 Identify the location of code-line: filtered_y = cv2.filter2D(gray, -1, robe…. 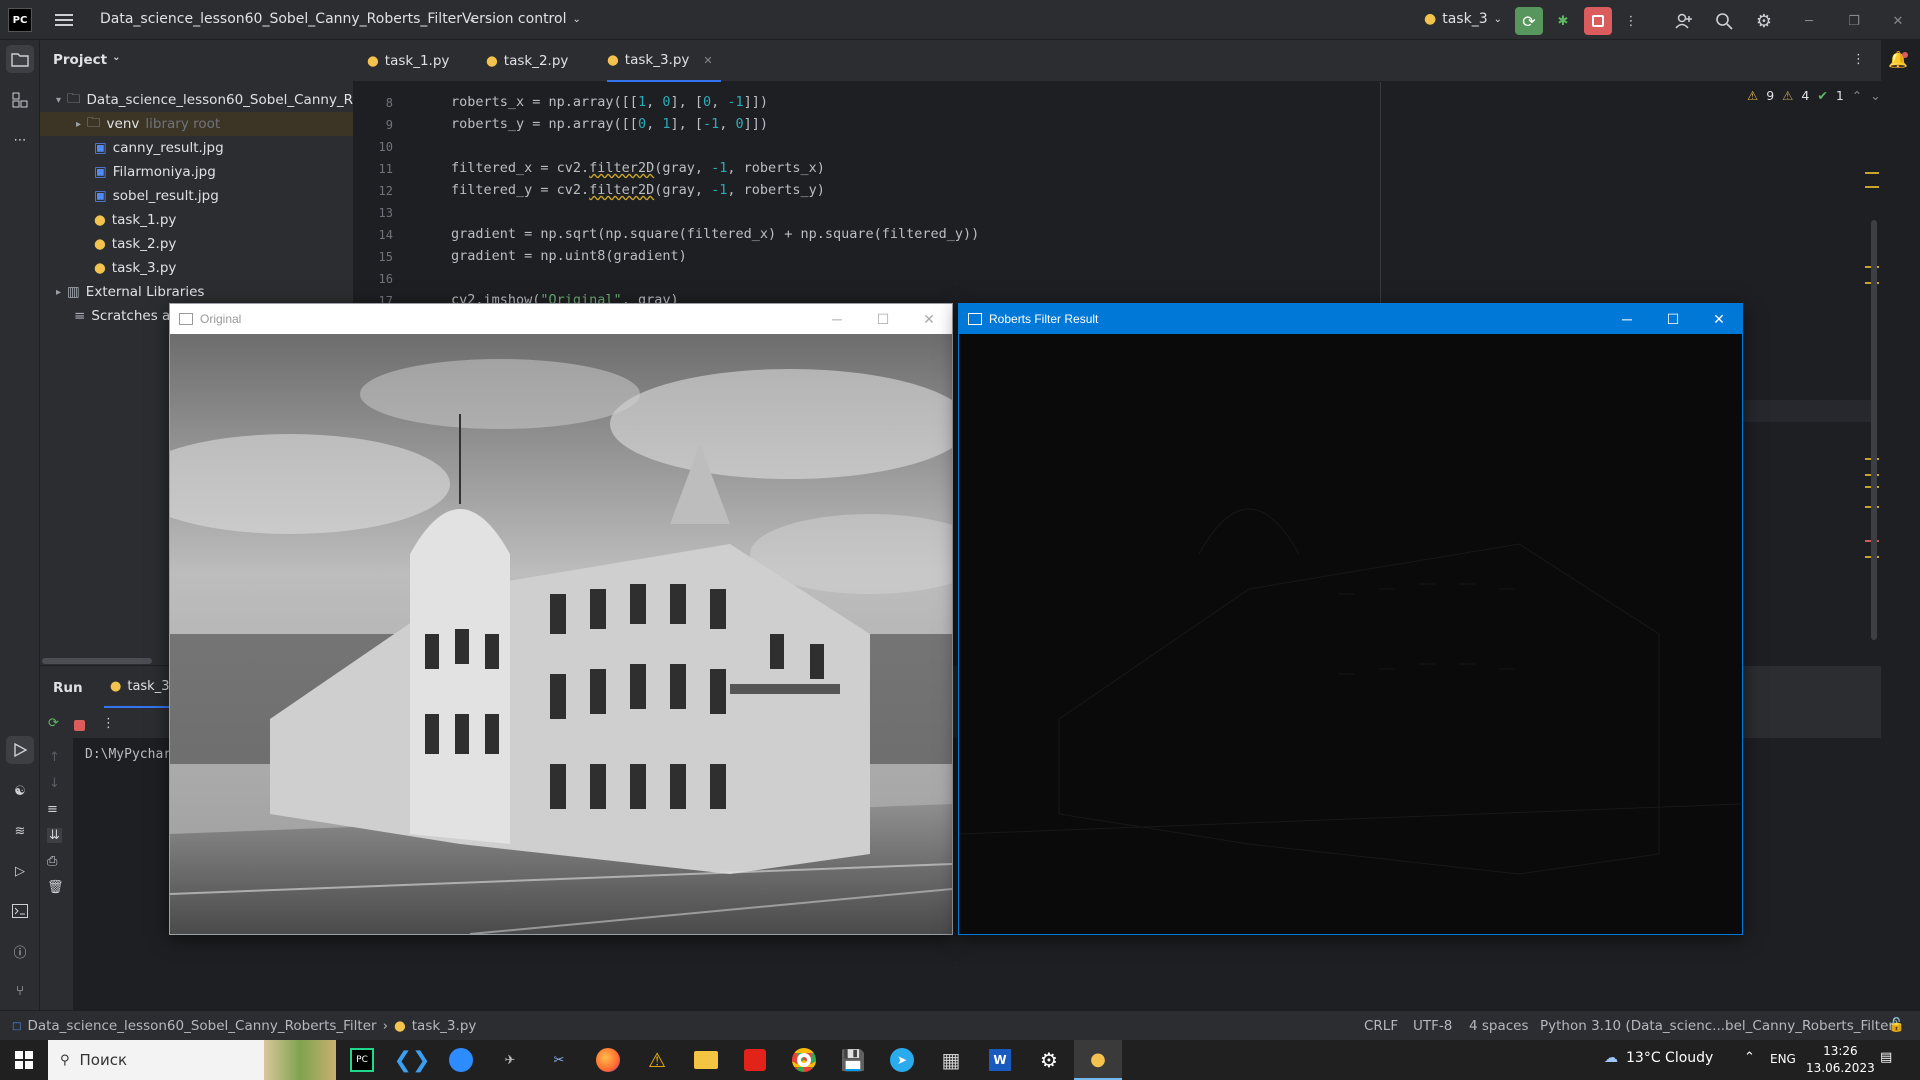
(638, 190).